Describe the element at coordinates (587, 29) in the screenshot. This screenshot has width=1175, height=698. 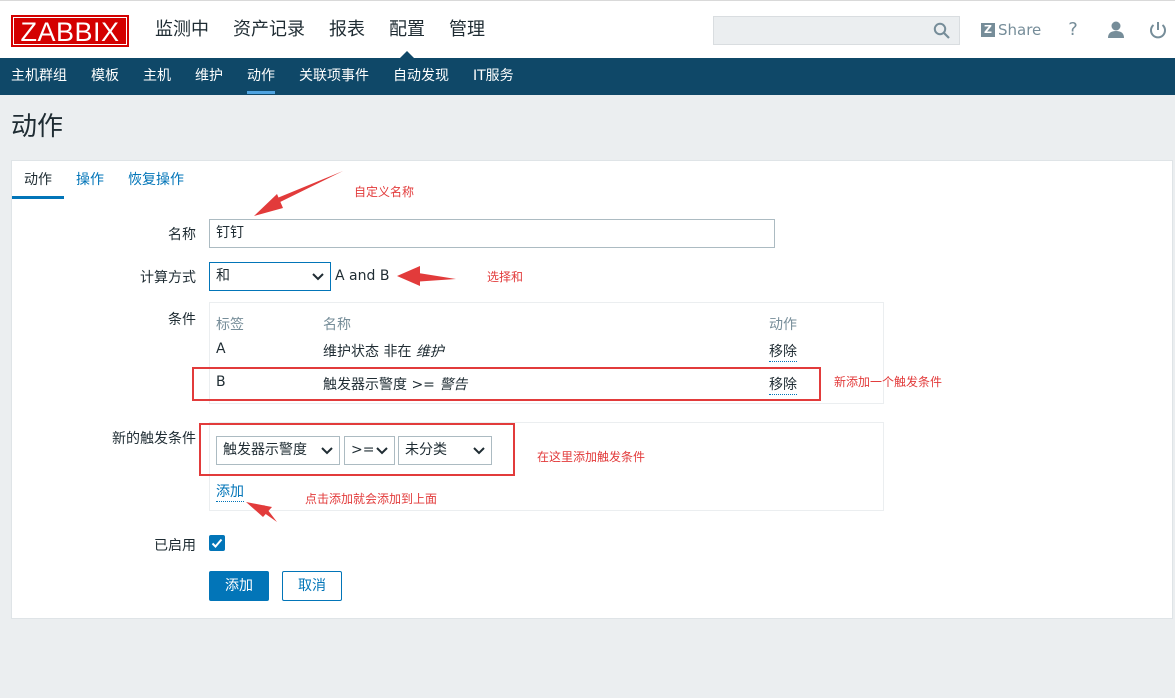
I see `top-header: ZABBIX 监测中 资产记录 报表 配置 管理 Z Share ?` at that location.